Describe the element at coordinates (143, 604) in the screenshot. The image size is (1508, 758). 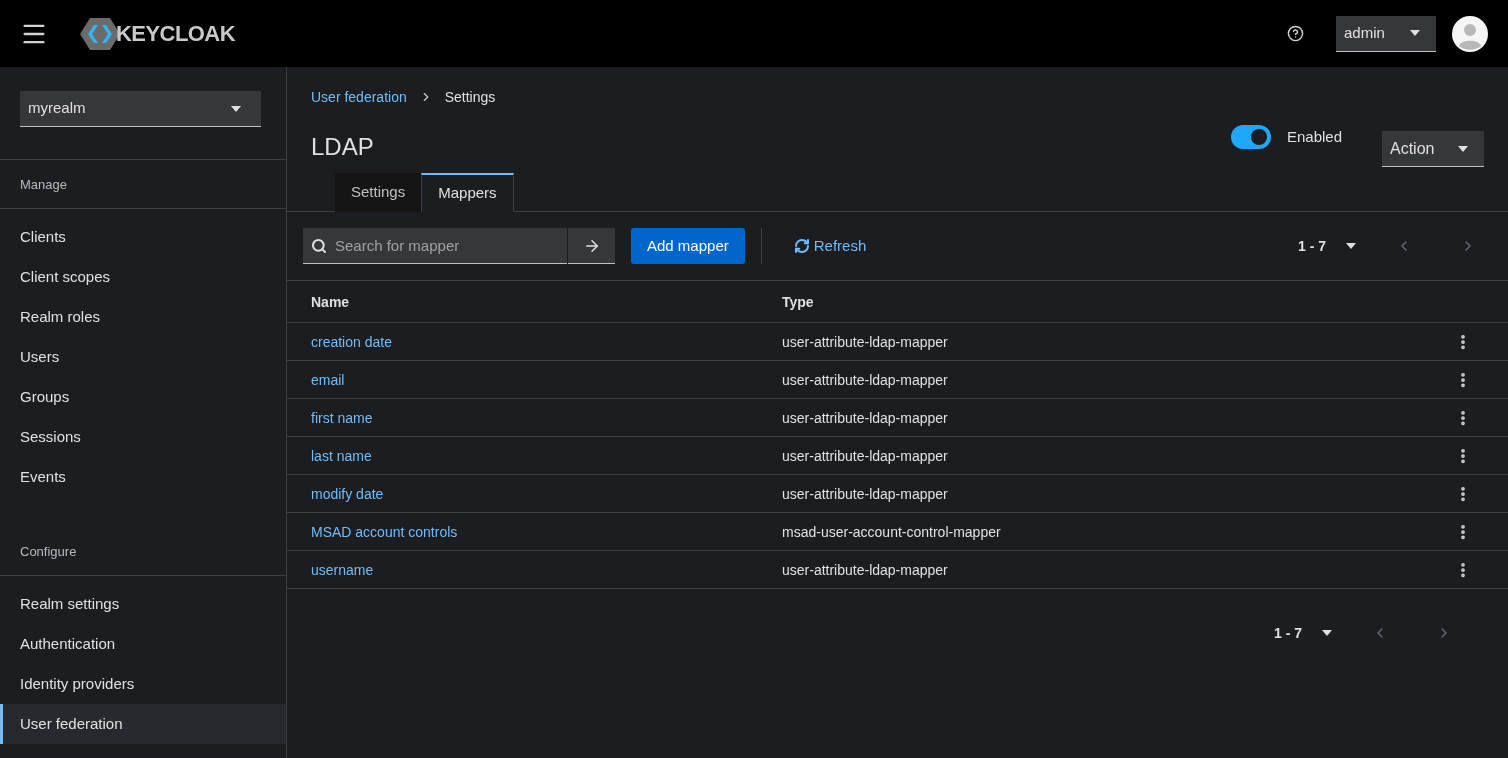
I see `nav-item: Realm settings` at that location.